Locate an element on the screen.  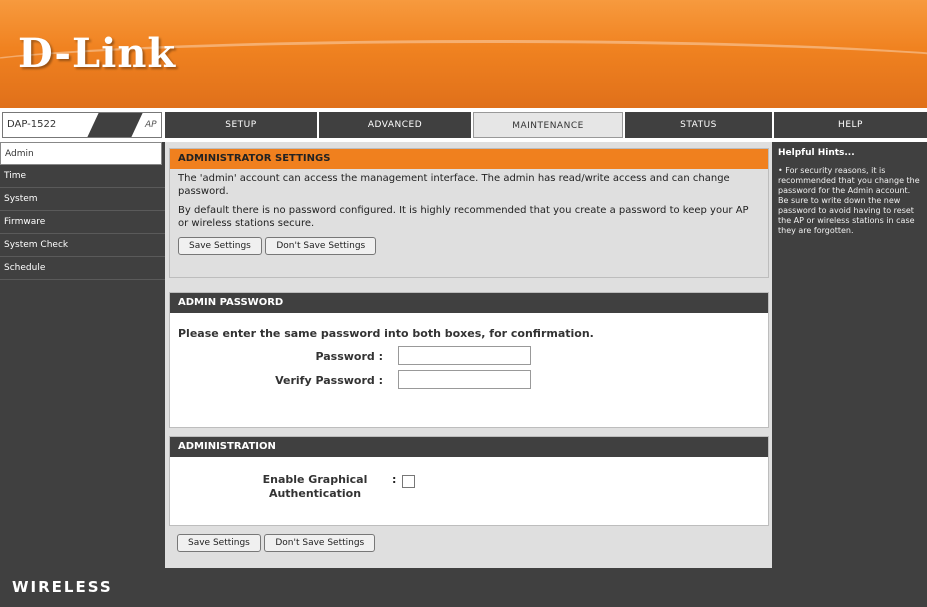
admin-settings-title: ADMINISTRATOR SETTINGS is located at coordinates (469, 159).